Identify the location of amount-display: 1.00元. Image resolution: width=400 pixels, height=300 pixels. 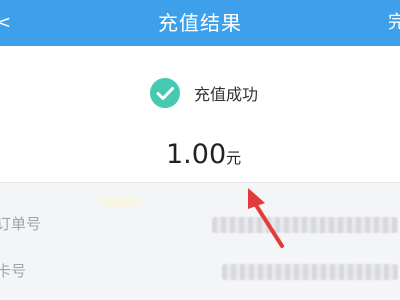
(203, 154).